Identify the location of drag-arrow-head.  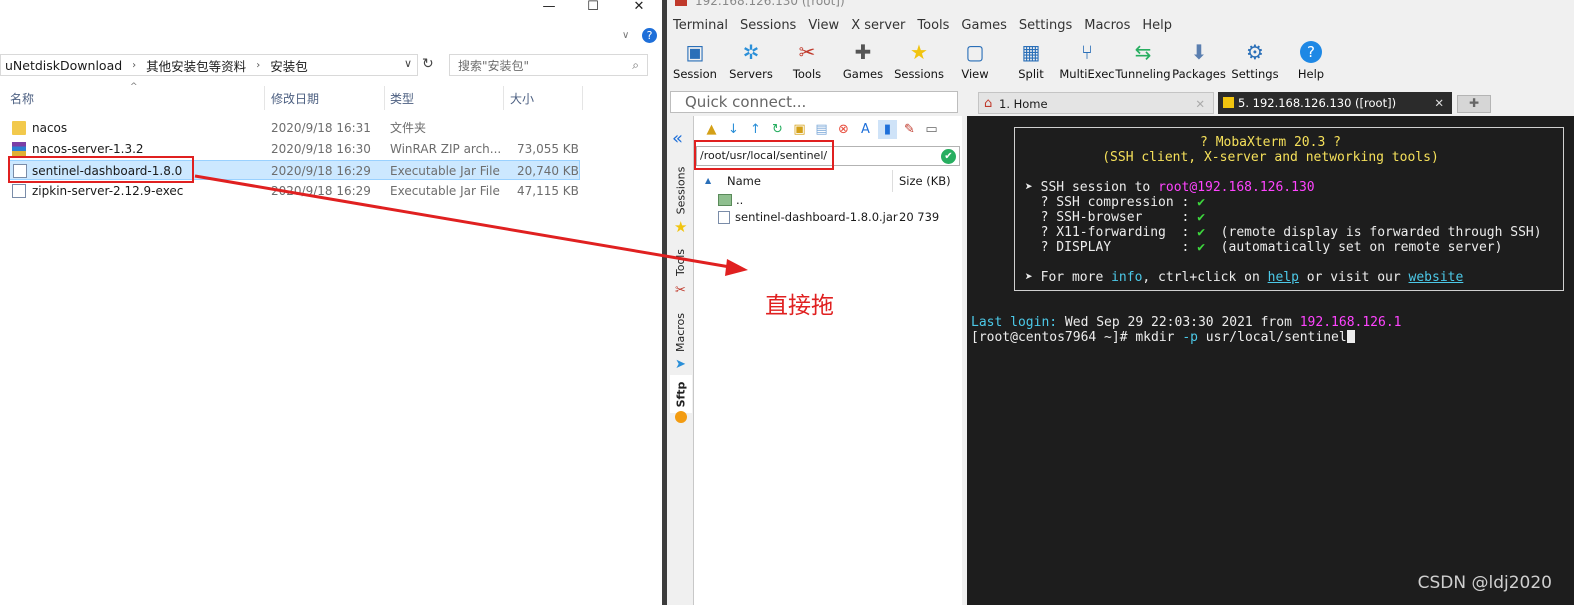
(736, 267).